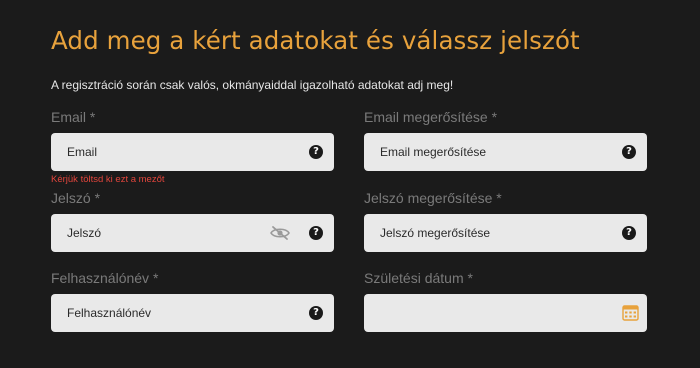  What do you see at coordinates (84, 233) in the screenshot?
I see `password-placeholder: Jelszó` at bounding box center [84, 233].